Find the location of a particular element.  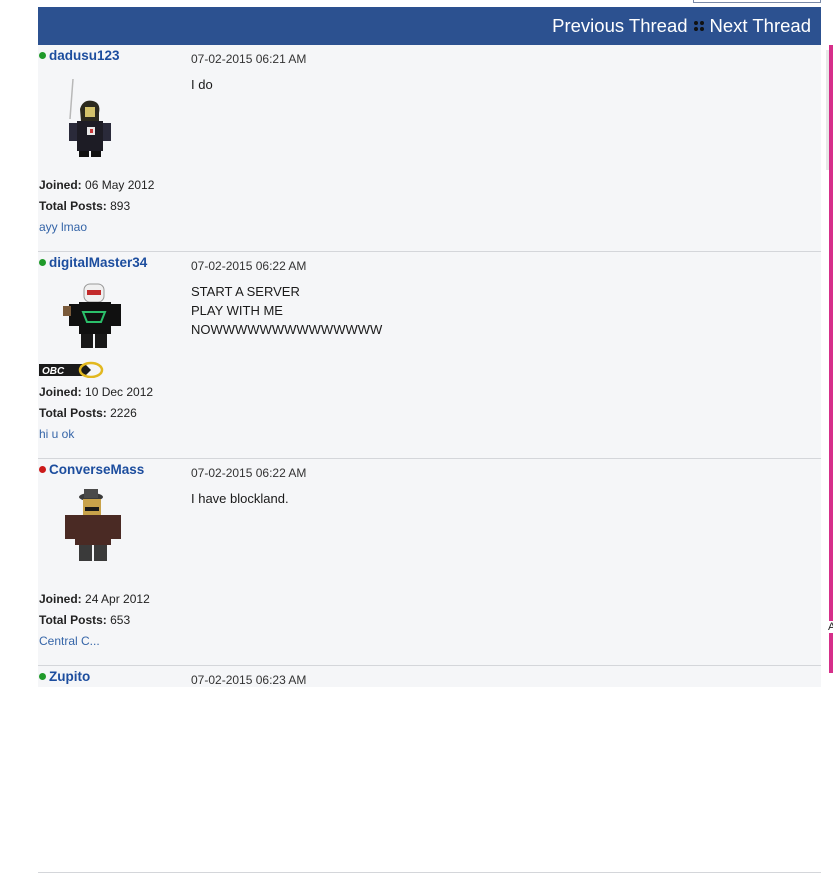

previous-thread-link: Previous Thread is located at coordinates (619, 26).